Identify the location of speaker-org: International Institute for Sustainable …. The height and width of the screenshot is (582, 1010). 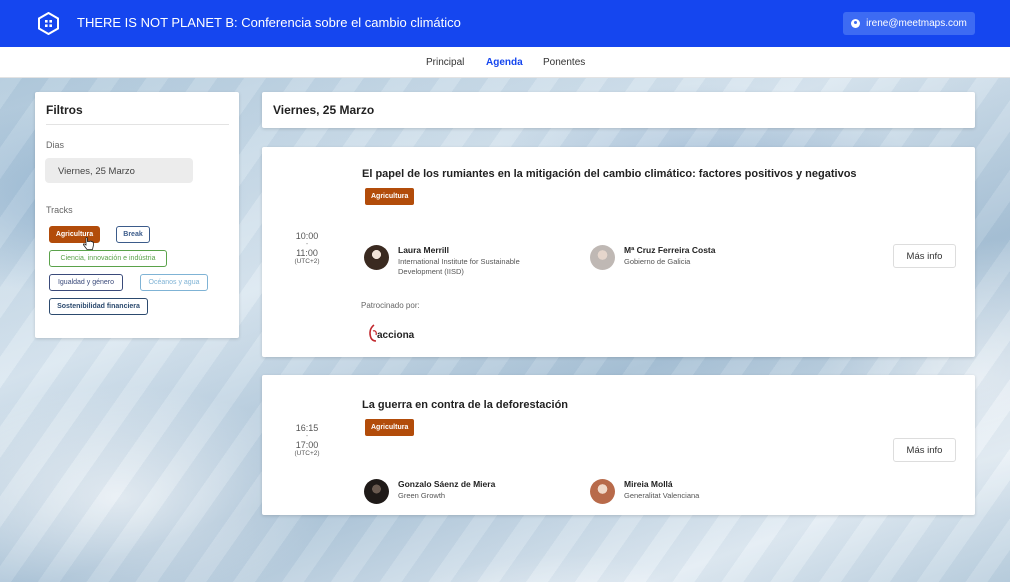
(459, 266).